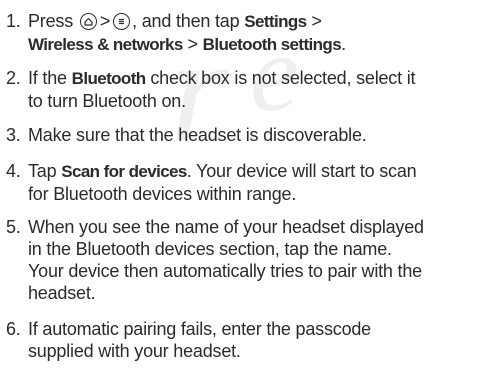 The height and width of the screenshot is (369, 483). What do you see at coordinates (13, 227) in the screenshot?
I see `step-number: 5.` at bounding box center [13, 227].